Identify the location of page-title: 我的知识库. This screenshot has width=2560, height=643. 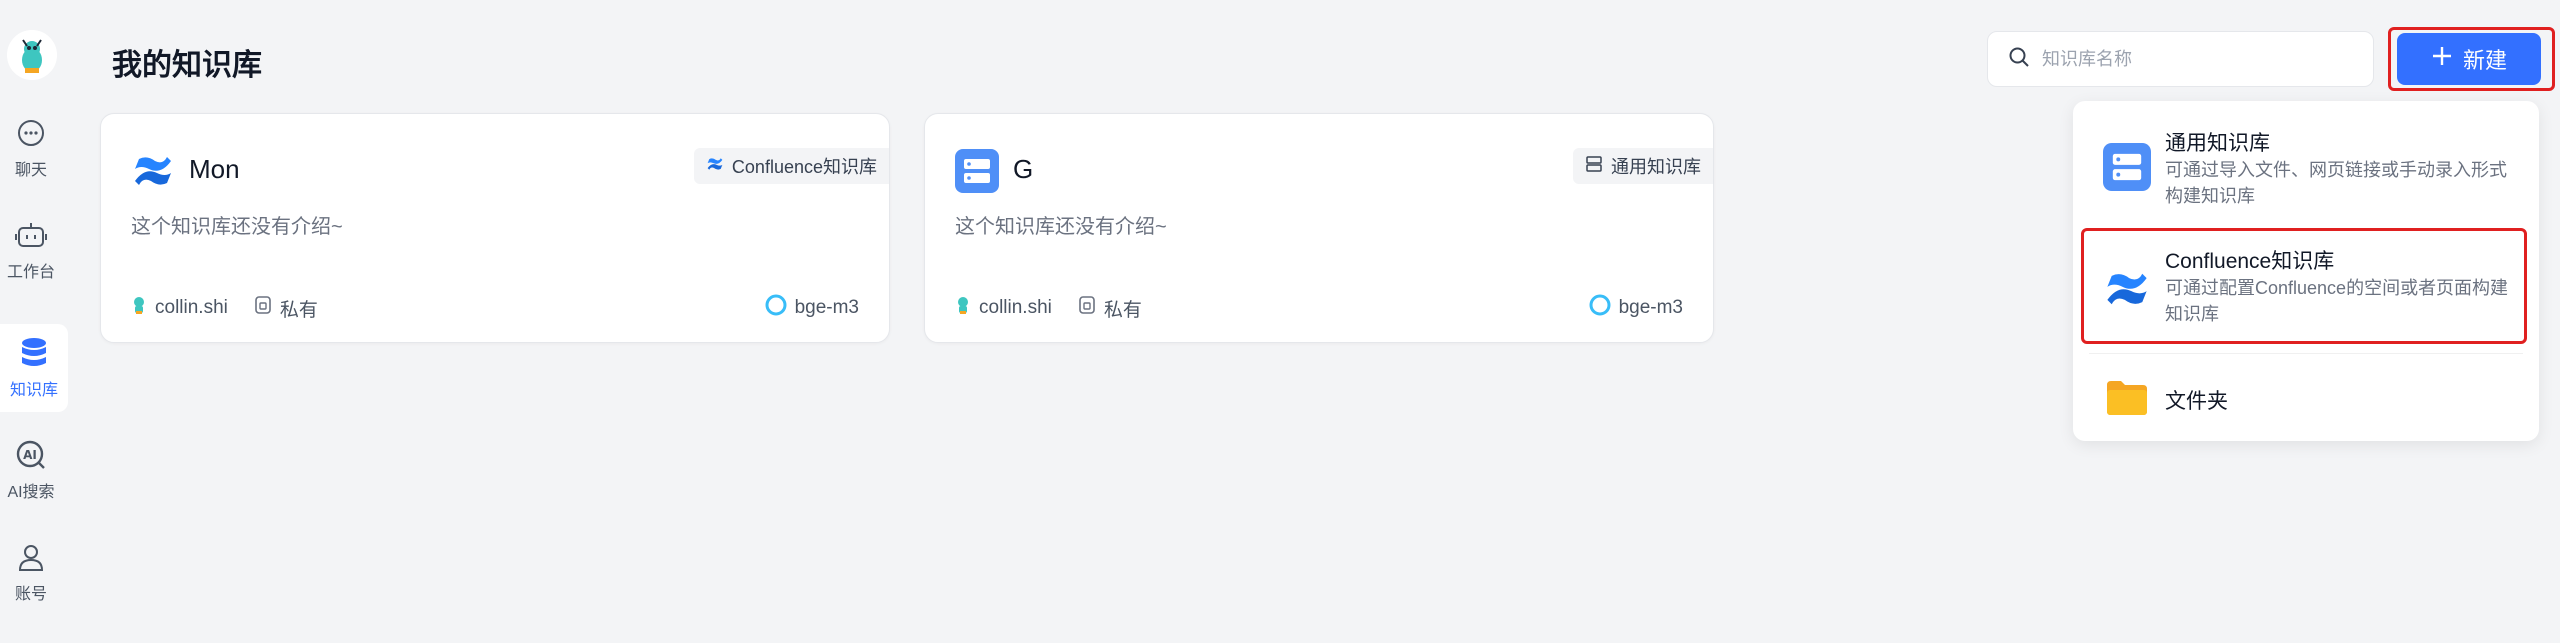
(187, 65).